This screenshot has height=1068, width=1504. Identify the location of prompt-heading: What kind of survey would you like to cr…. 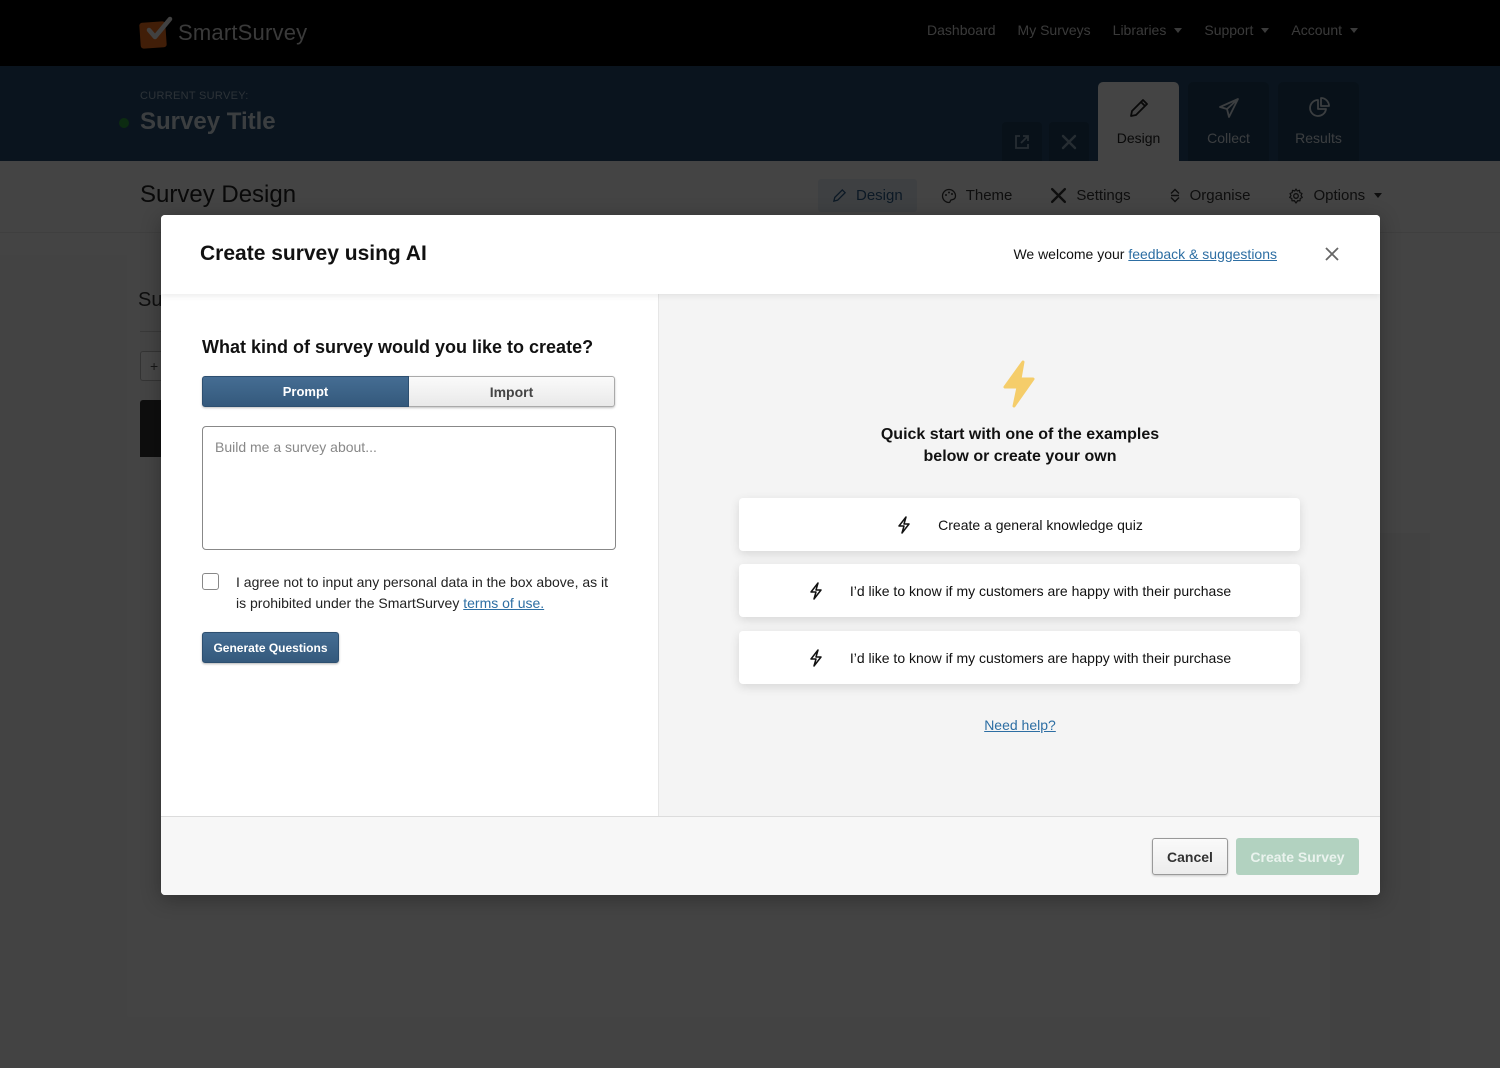
(398, 347).